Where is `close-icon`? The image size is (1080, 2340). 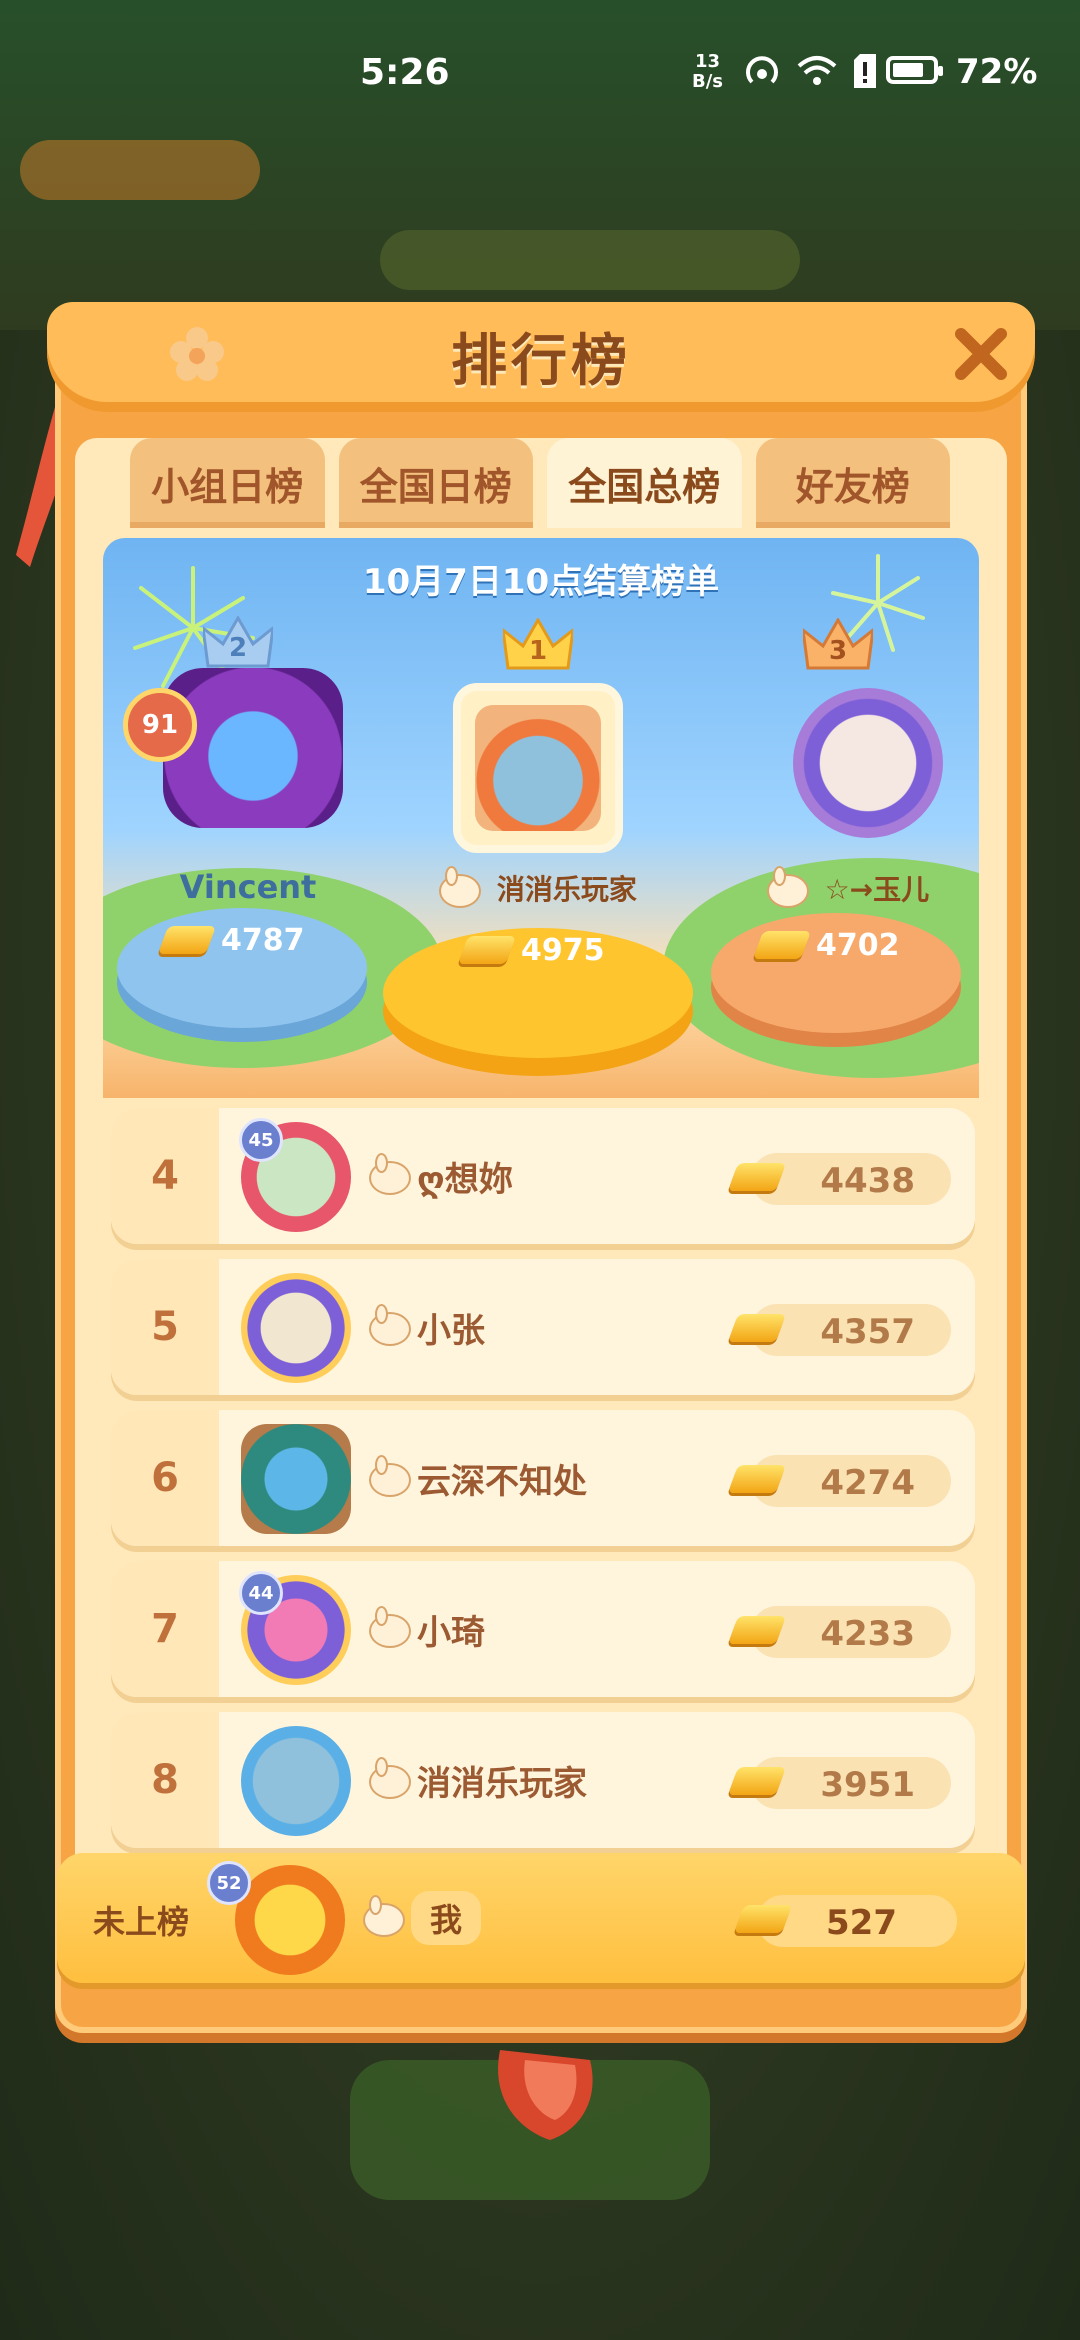
close-icon is located at coordinates (981, 354).